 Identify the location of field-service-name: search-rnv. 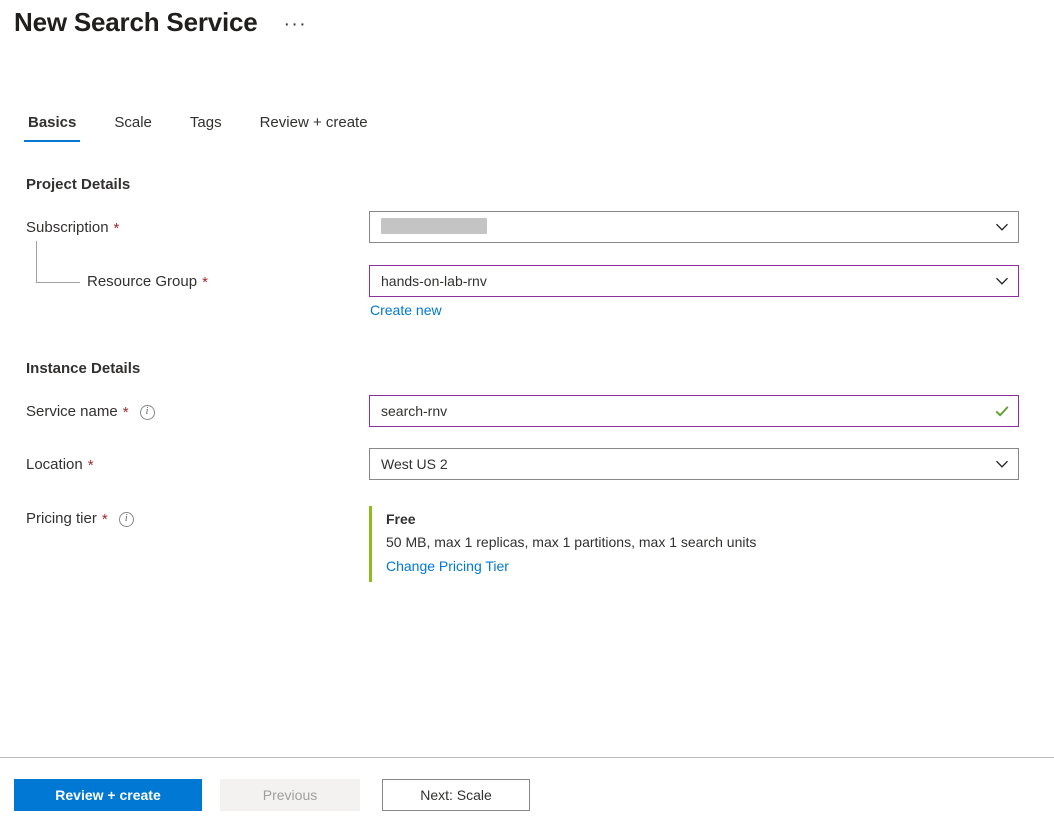
(694, 411).